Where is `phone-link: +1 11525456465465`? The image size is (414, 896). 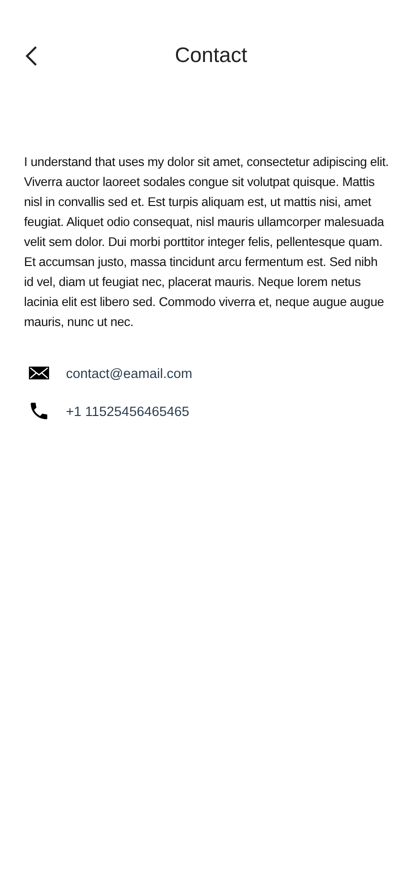
phone-link: +1 11525456465465 is located at coordinates (128, 411).